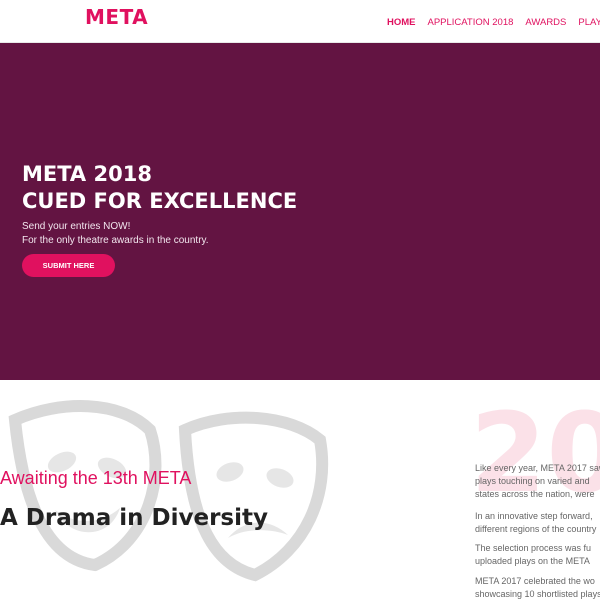 The image size is (600, 600). I want to click on paragraph-line: states across the nation, were, so click(535, 494).